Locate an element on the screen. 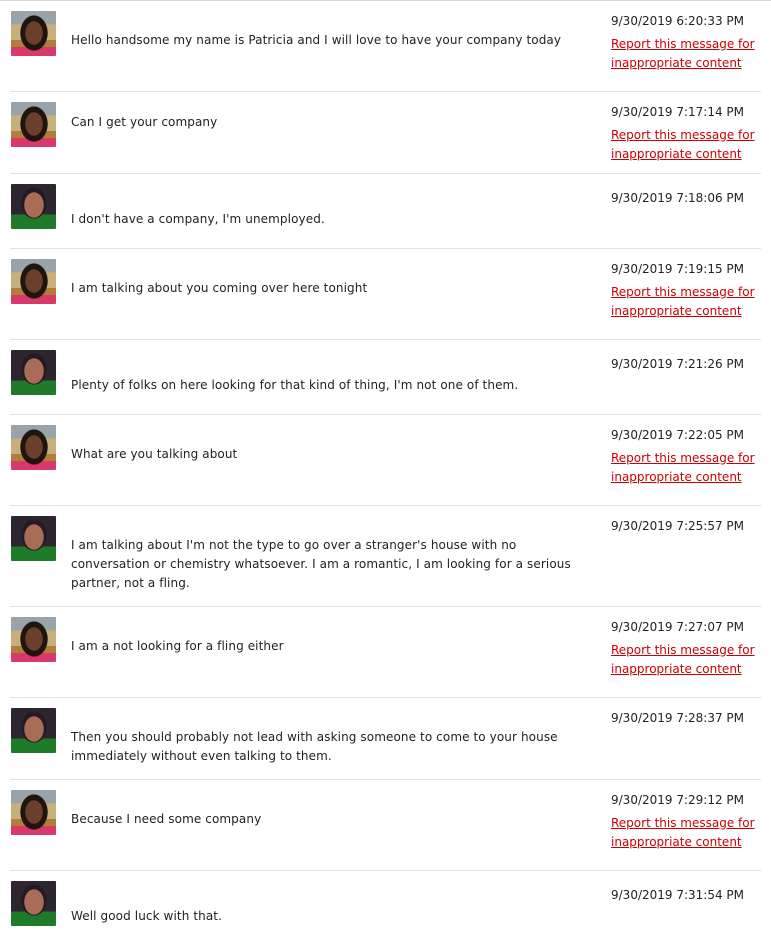 Image resolution: width=771 pixels, height=943 pixels. message-timestamp: 9/30/2019 7:28:37 PM is located at coordinates (678, 718).